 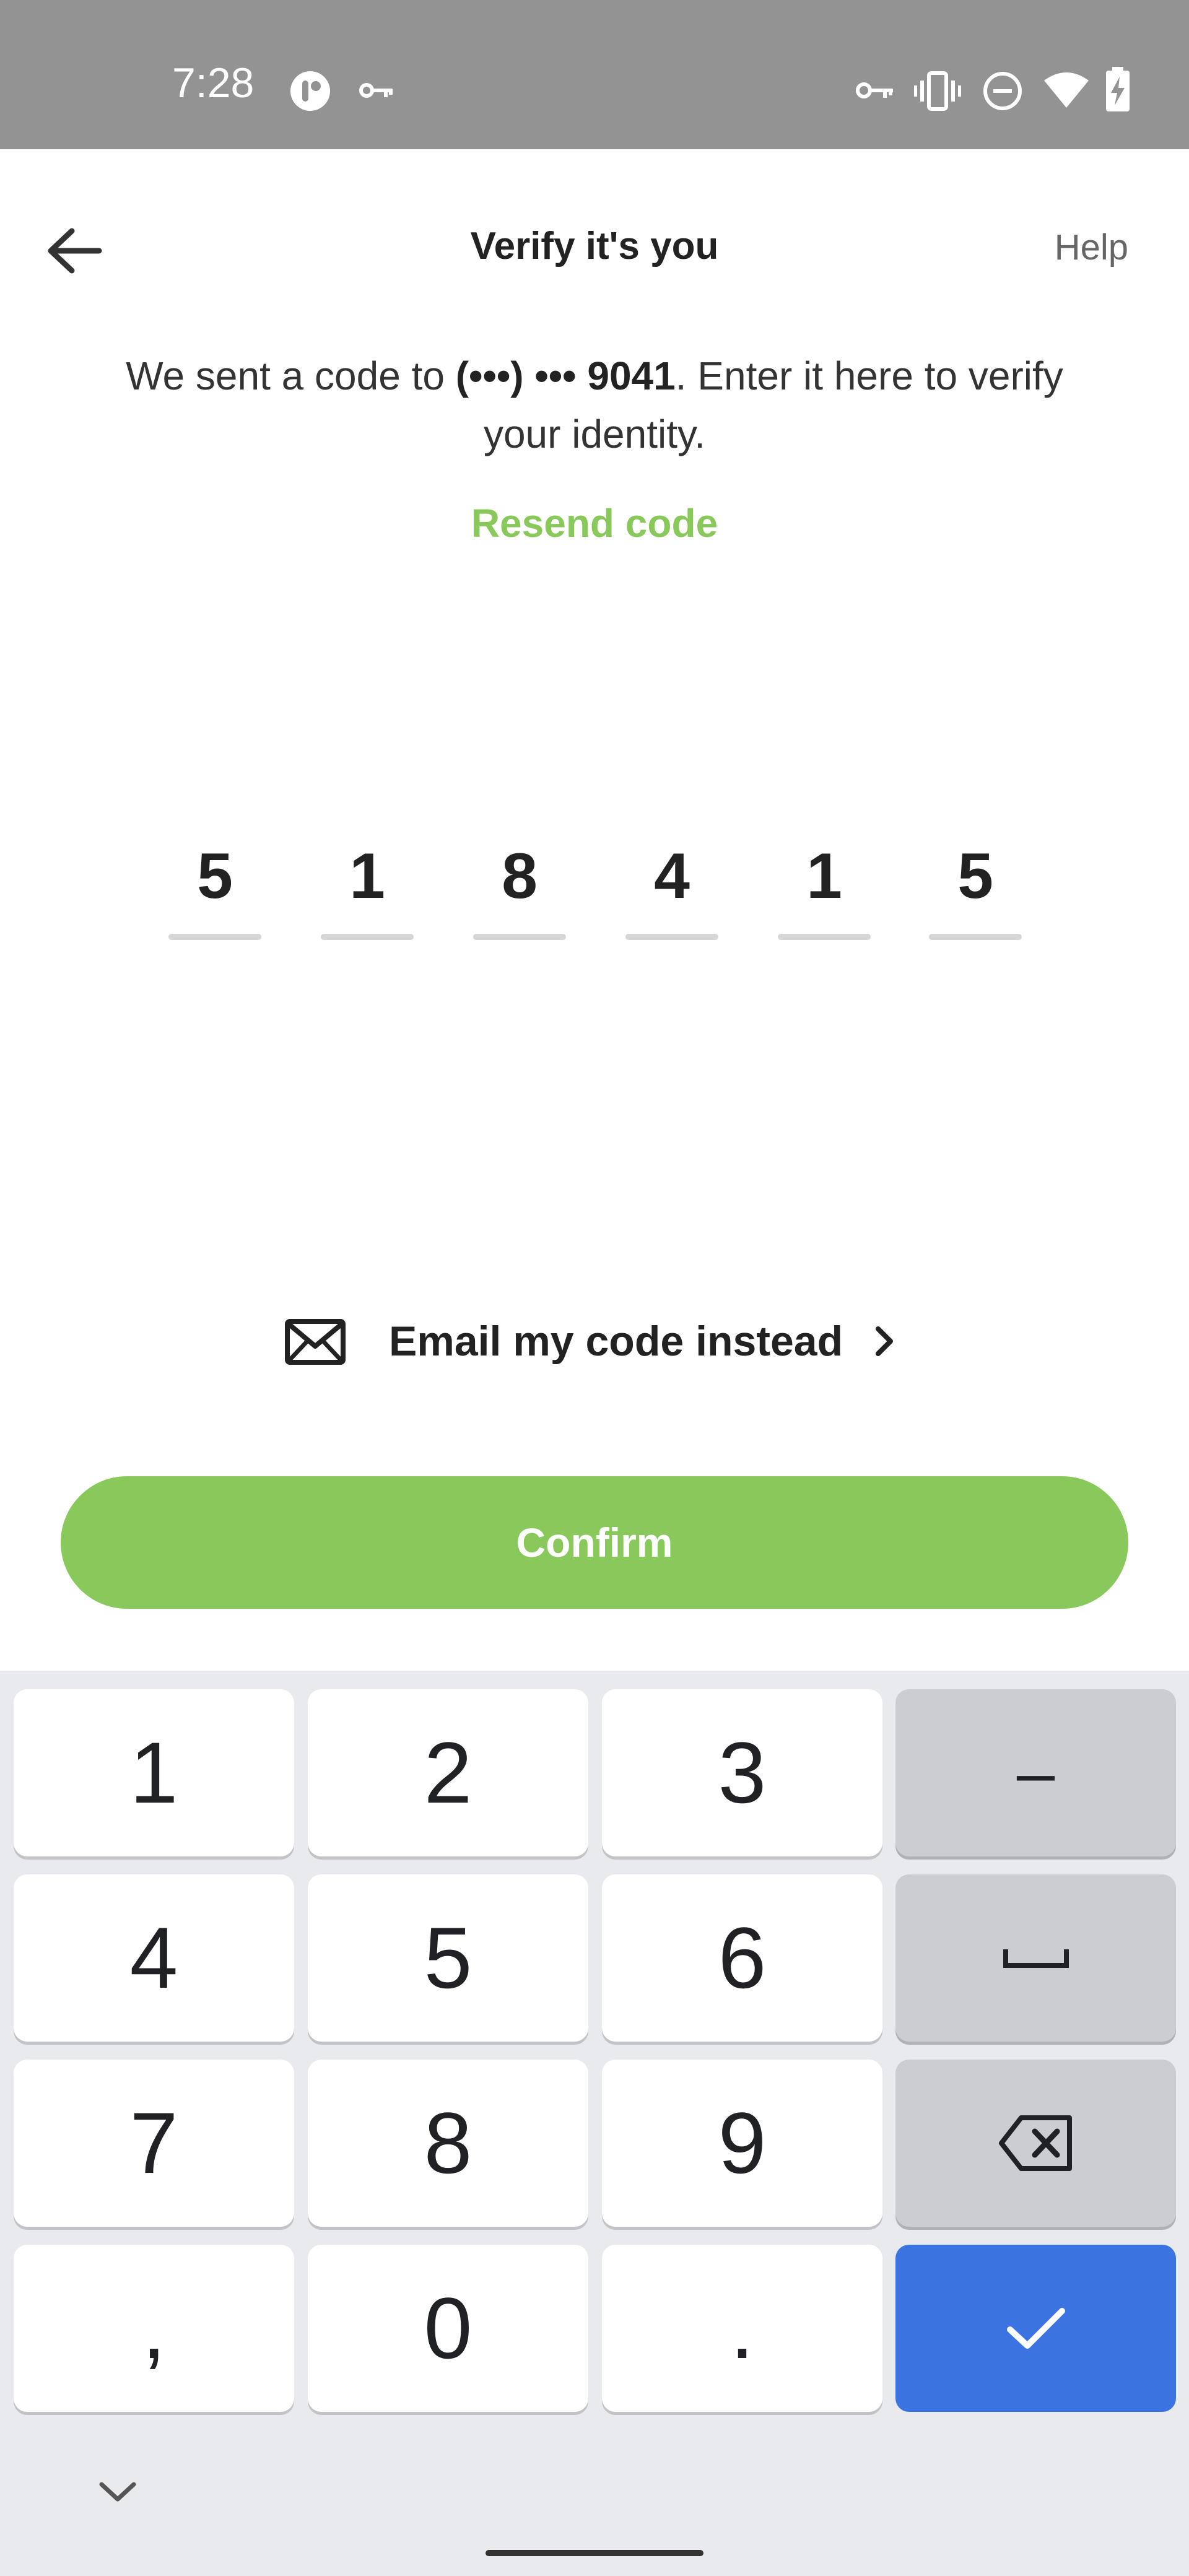 I want to click on confirm-button: Confirm, so click(x=594, y=1542).